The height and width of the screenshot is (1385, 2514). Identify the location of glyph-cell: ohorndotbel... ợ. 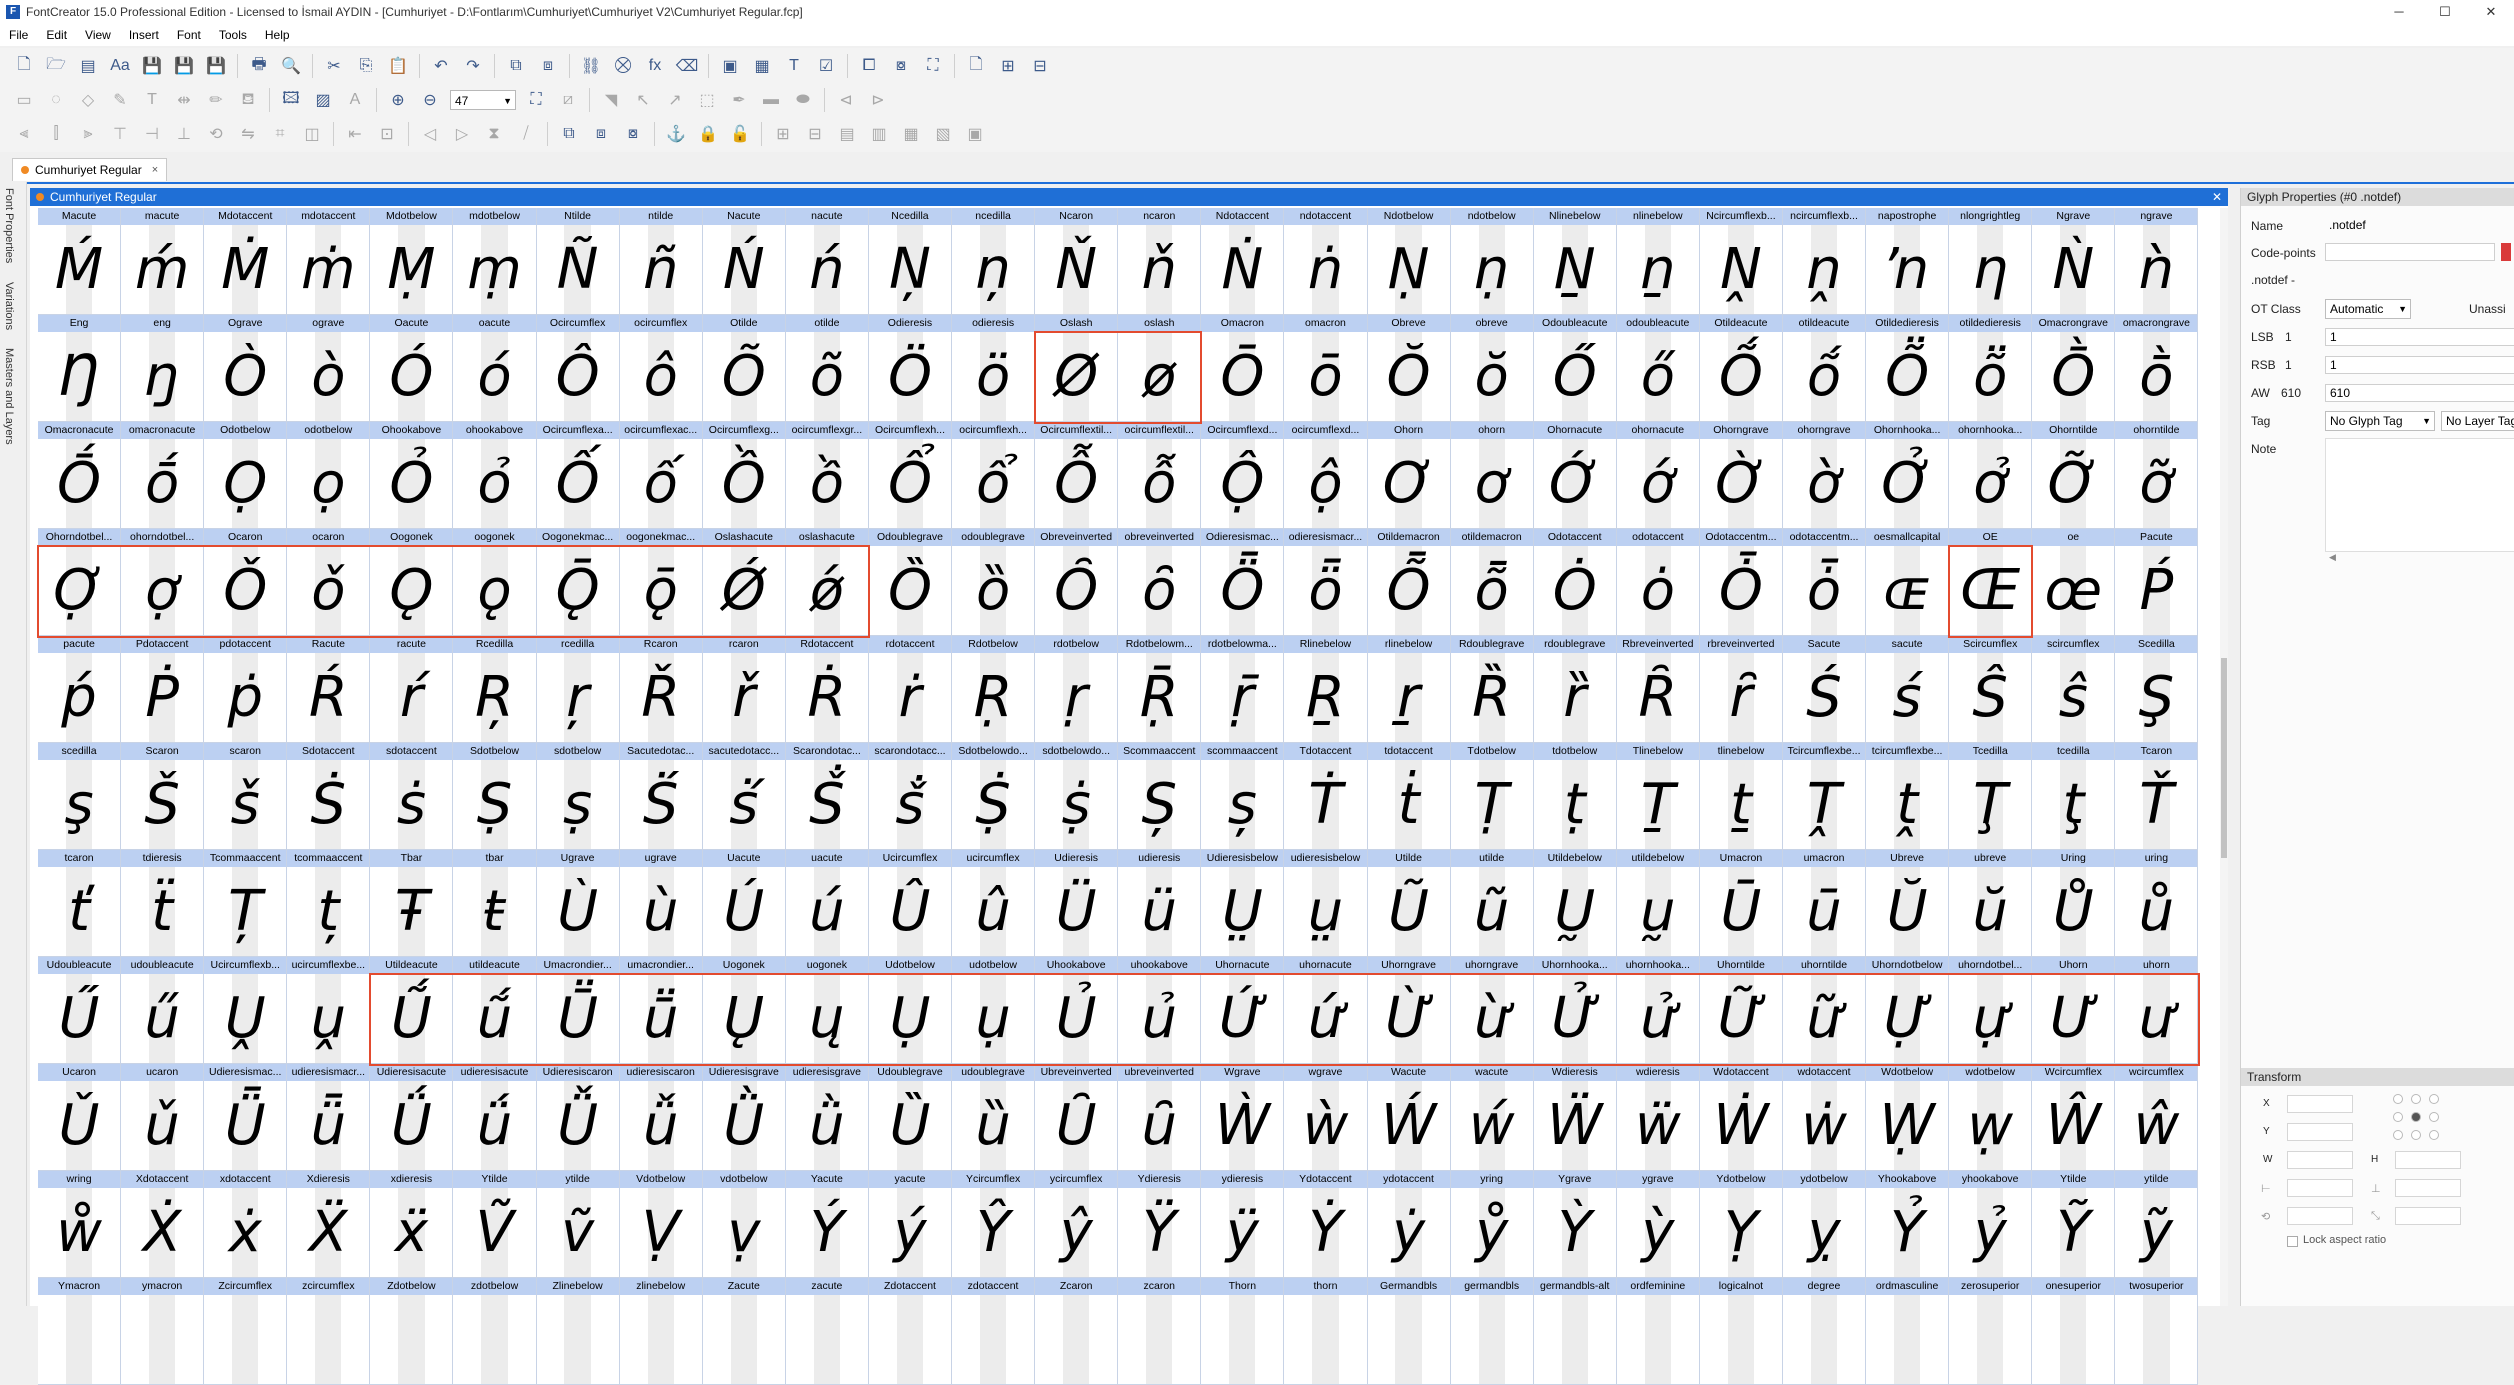
(163, 582).